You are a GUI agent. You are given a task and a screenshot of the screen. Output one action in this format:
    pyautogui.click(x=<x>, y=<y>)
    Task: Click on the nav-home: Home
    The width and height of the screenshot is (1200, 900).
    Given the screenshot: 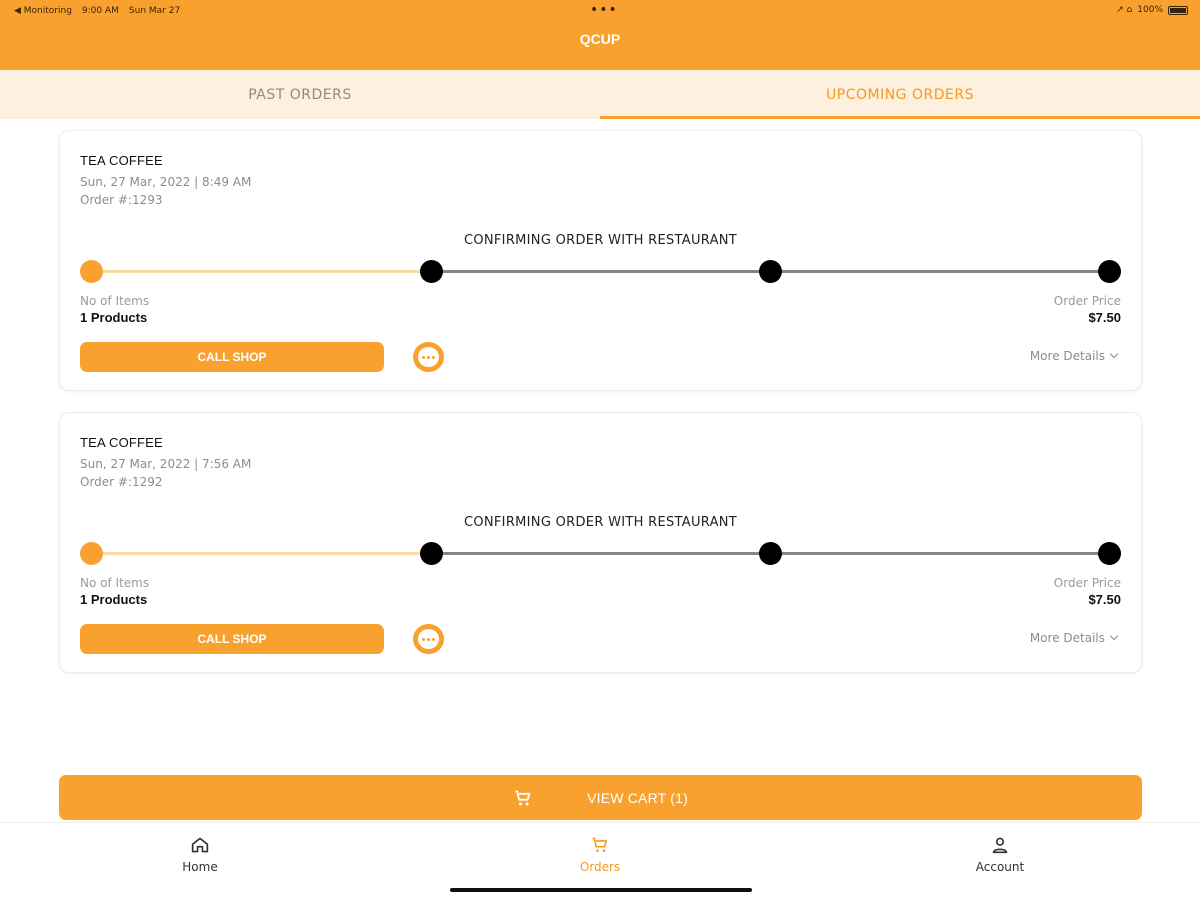 What is the action you would take?
    pyautogui.click(x=200, y=855)
    